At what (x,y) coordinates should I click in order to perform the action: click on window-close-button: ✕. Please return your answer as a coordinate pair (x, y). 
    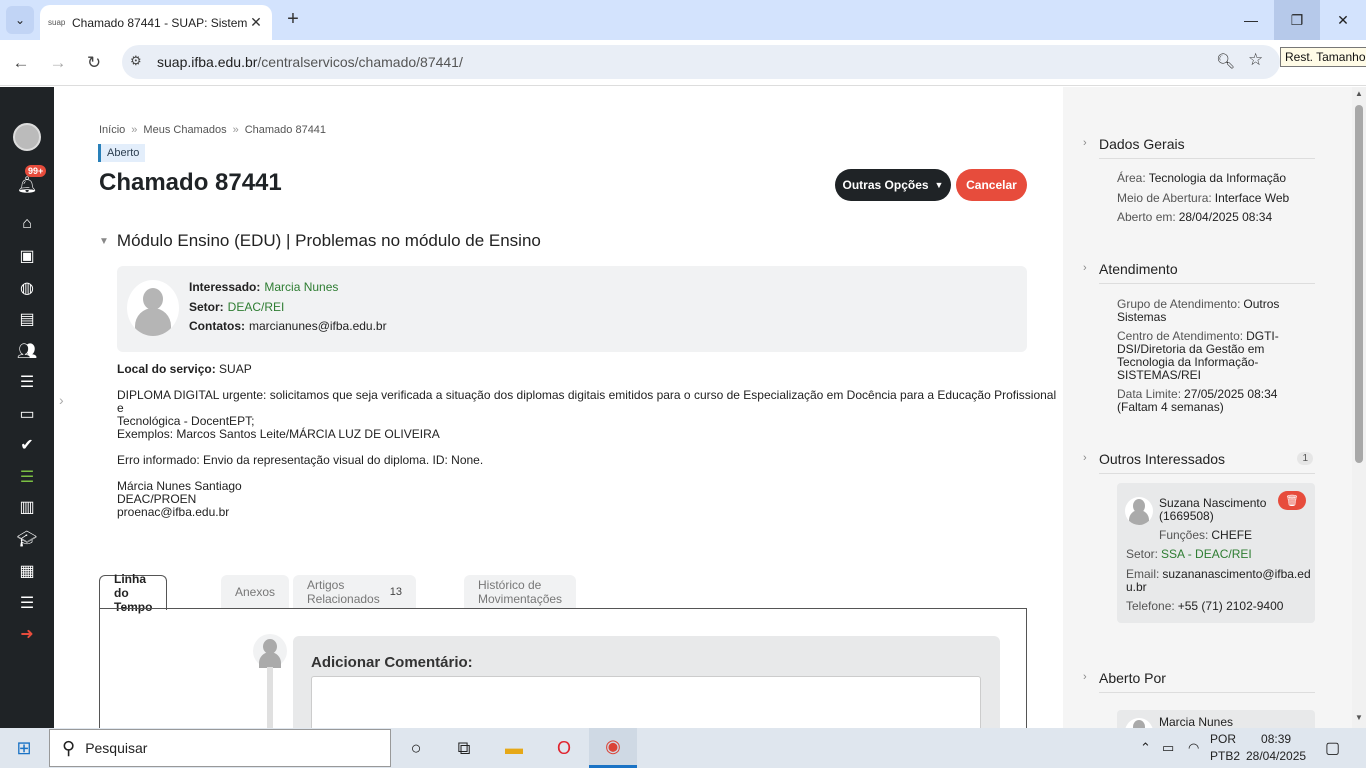
    Looking at the image, I should click on (1343, 20).